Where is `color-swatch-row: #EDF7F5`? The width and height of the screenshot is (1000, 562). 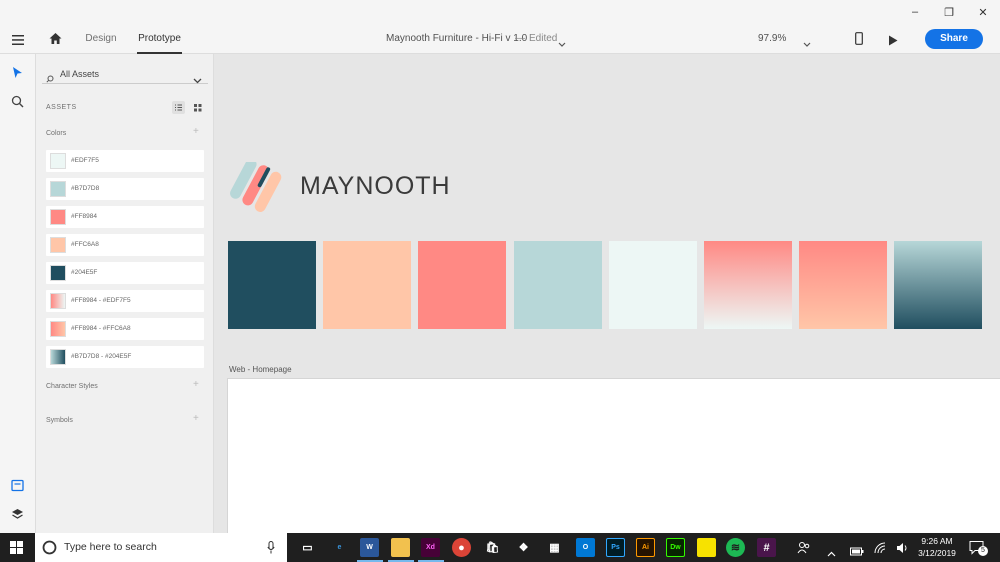 color-swatch-row: #EDF7F5 is located at coordinates (125, 161).